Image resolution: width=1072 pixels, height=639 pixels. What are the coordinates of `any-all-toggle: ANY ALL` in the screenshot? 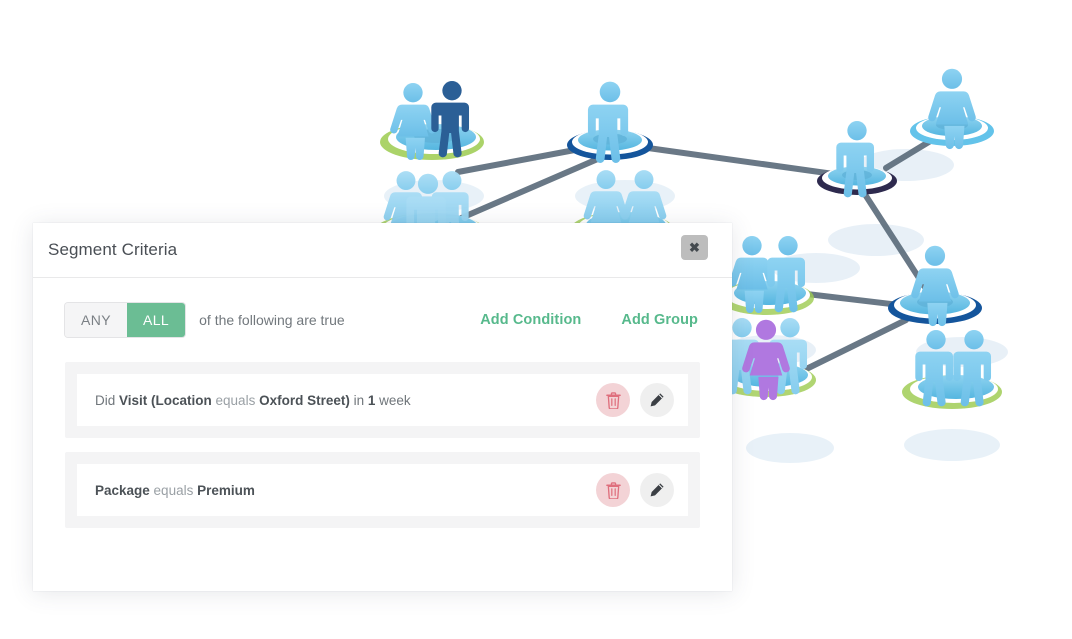 It's located at (125, 320).